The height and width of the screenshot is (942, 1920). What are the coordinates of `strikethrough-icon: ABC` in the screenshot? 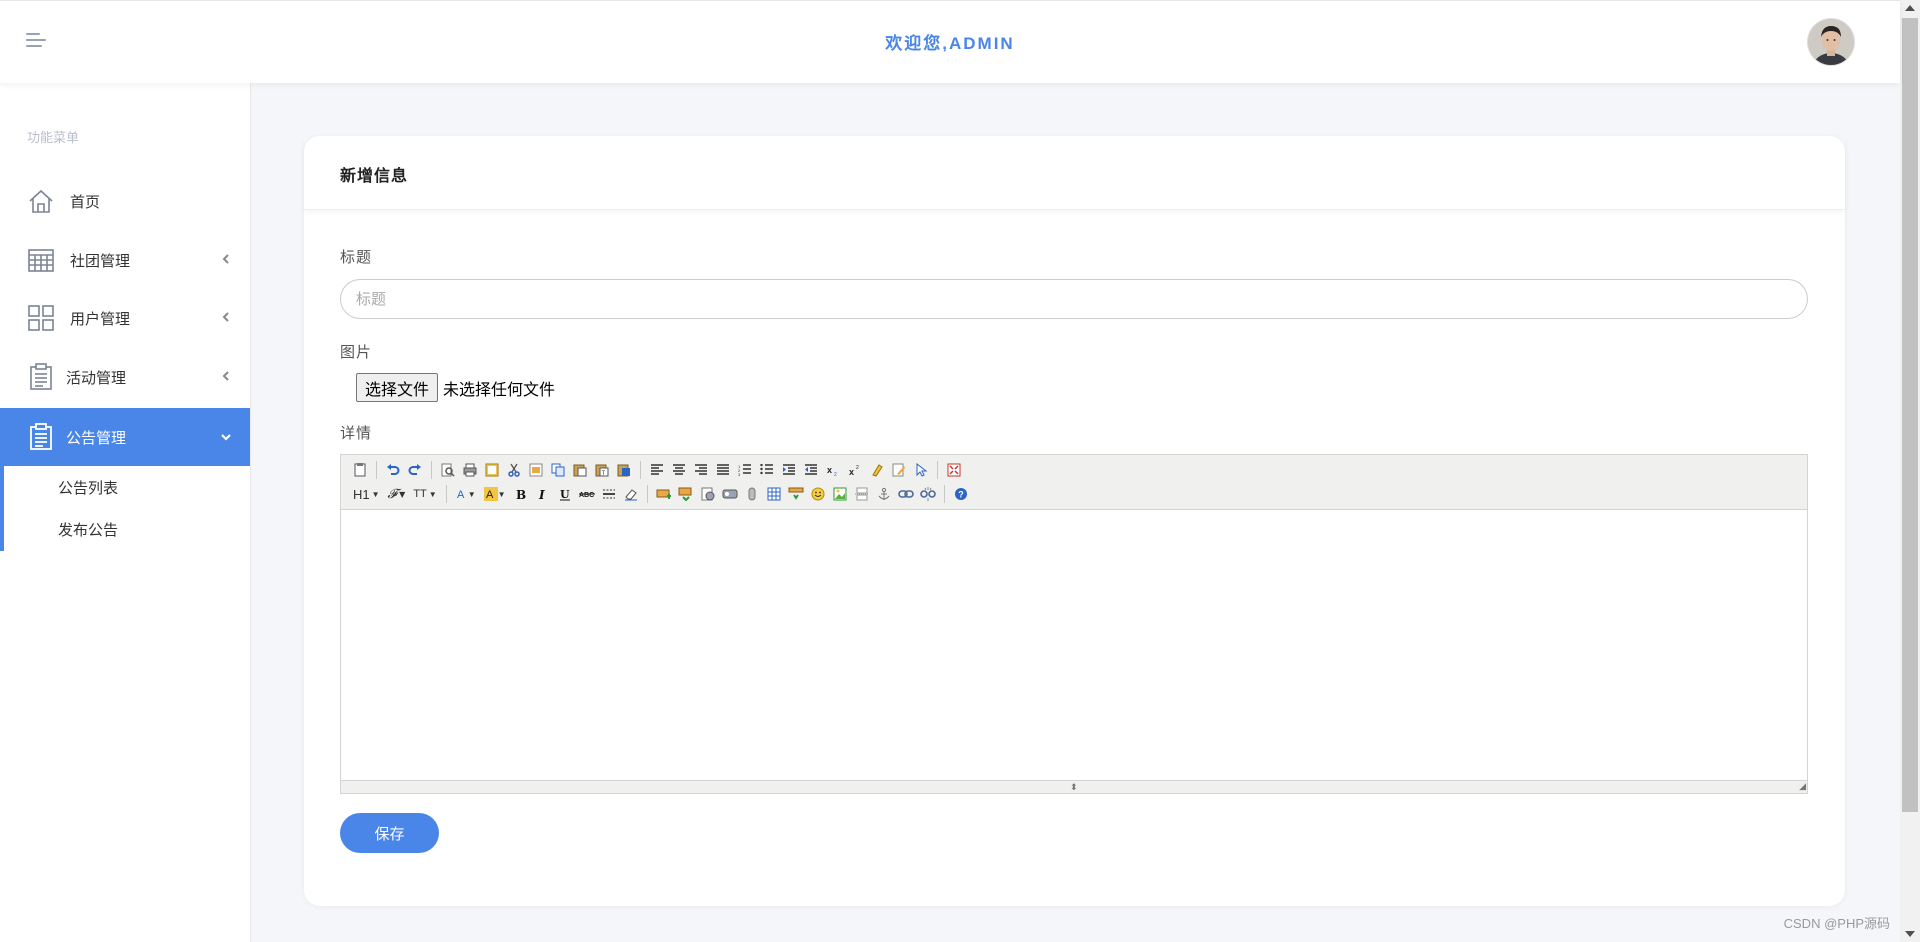 It's located at (587, 494).